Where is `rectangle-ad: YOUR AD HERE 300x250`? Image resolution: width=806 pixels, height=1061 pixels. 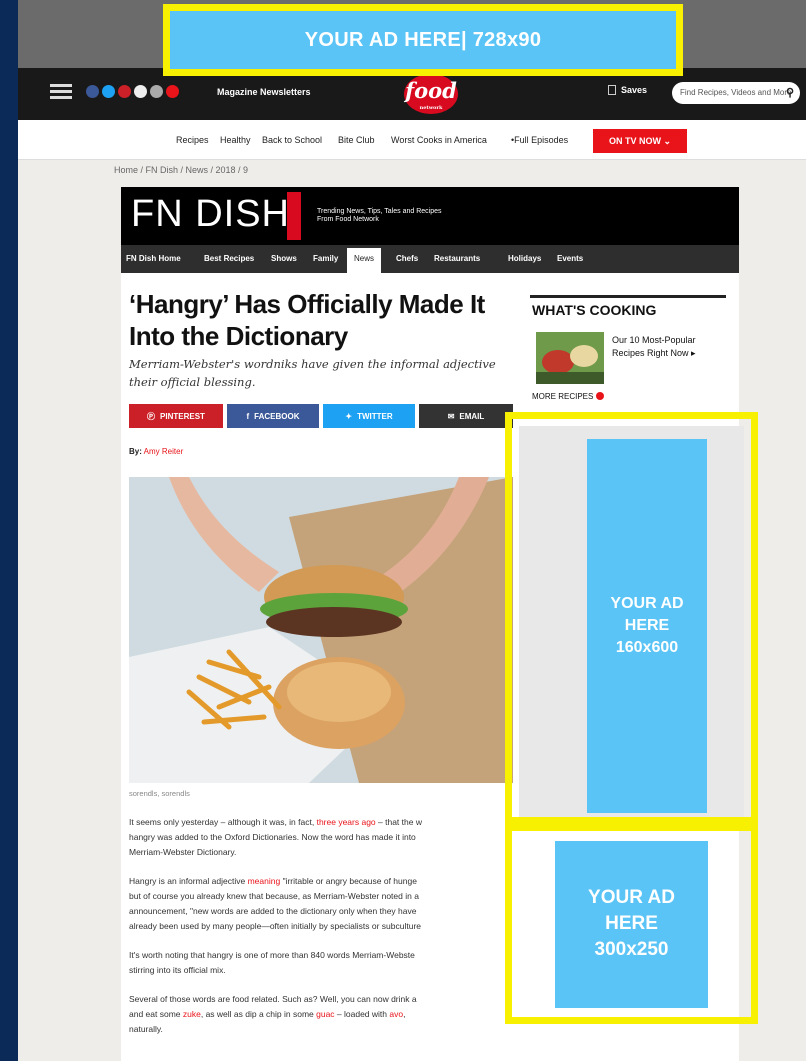
rectangle-ad: YOUR AD HERE 300x250 is located at coordinates (631, 924).